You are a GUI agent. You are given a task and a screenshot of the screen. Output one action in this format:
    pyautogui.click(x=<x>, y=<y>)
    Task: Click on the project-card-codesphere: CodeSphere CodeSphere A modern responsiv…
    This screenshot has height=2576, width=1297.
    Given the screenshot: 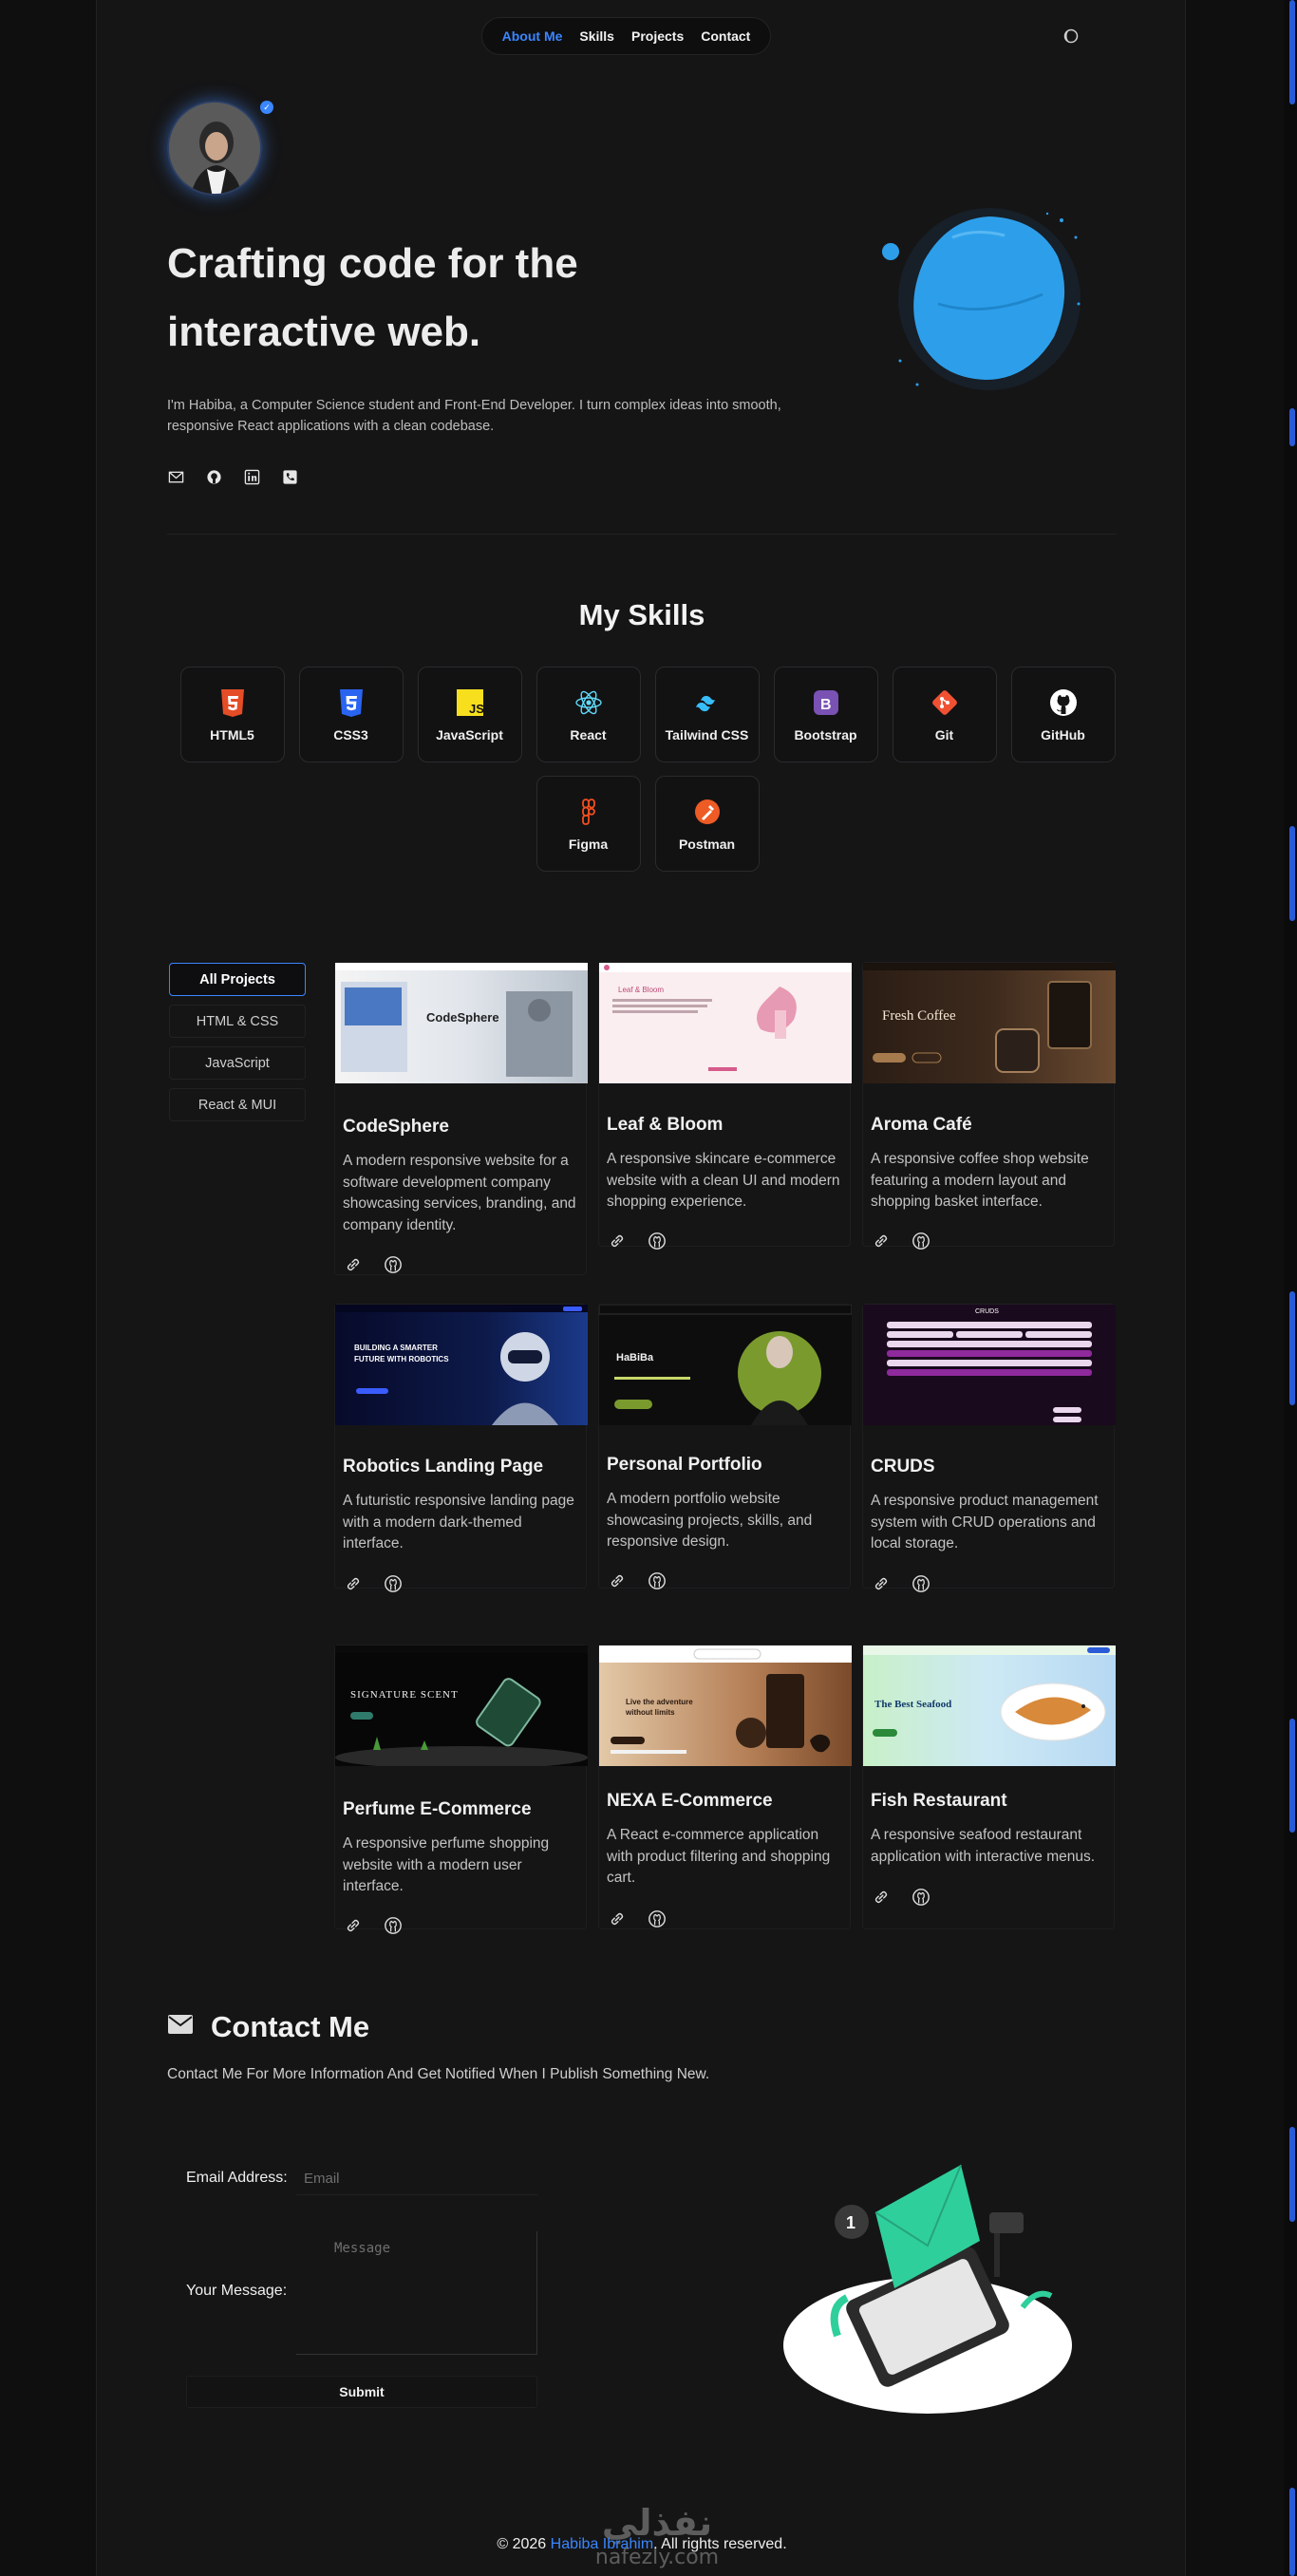 What is the action you would take?
    pyautogui.click(x=461, y=1118)
    